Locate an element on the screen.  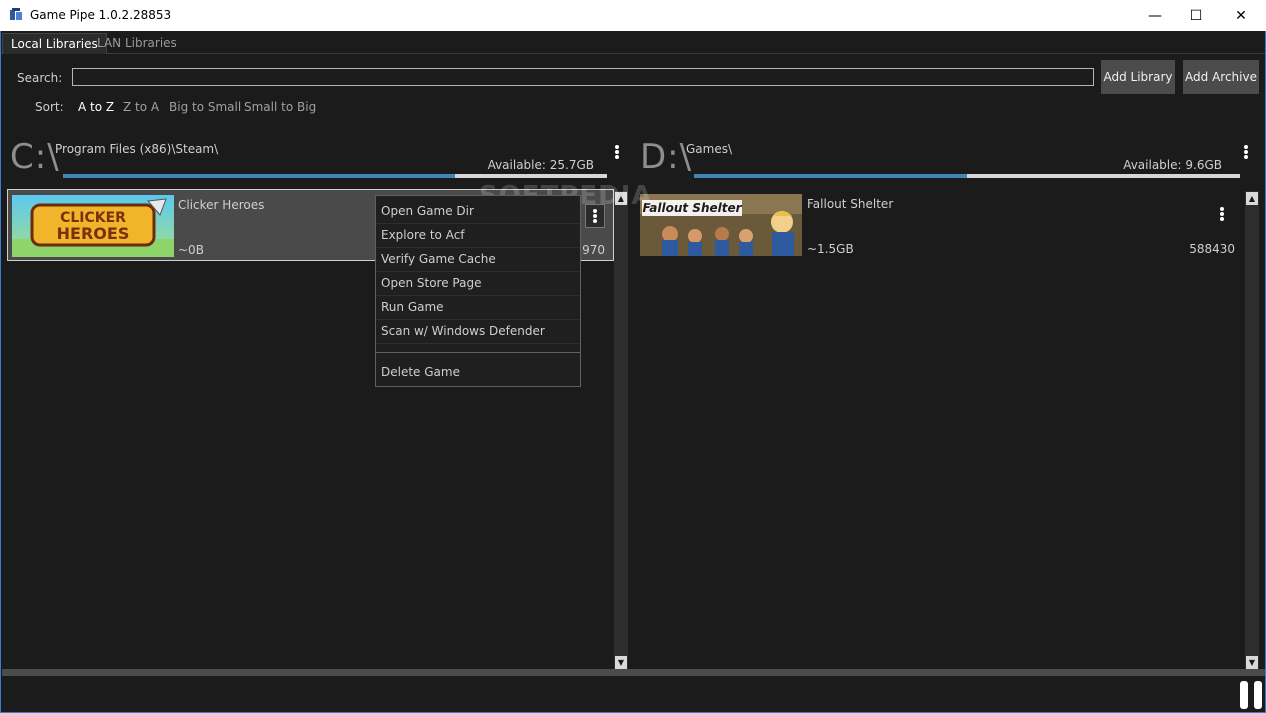
game-thumbnail: CLICKER HEROES is located at coordinates (93, 226).